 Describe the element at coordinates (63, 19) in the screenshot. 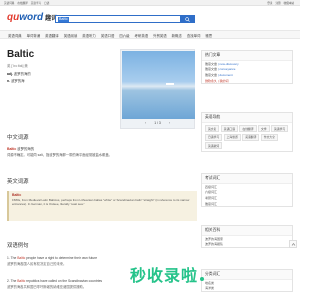

I see `search-value: Baltic` at that location.